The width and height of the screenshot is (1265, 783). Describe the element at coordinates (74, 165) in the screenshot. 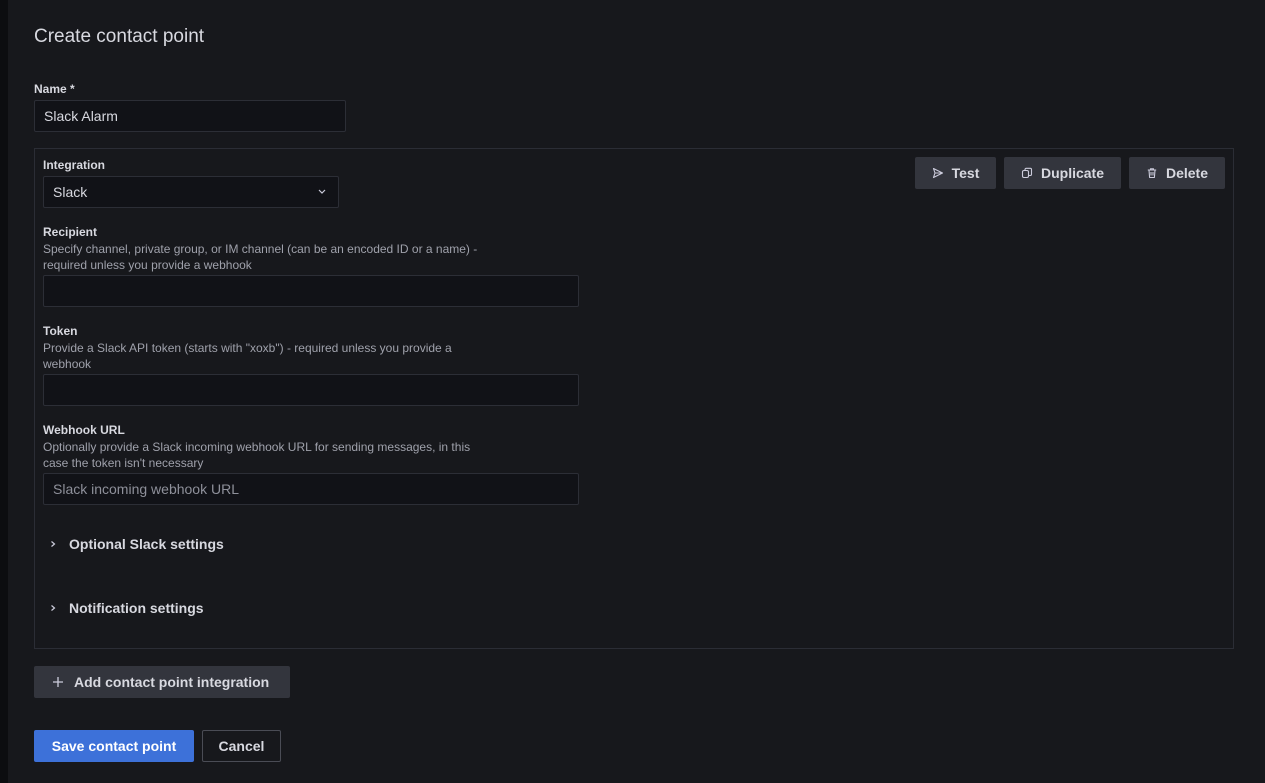

I see `integration-label: Integration` at that location.